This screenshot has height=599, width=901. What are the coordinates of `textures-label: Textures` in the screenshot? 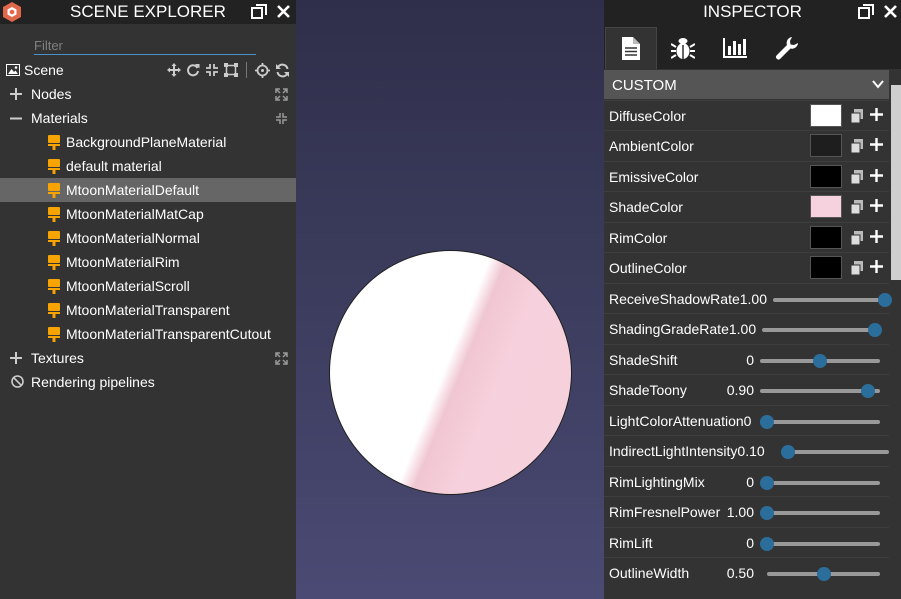 It's located at (57, 358).